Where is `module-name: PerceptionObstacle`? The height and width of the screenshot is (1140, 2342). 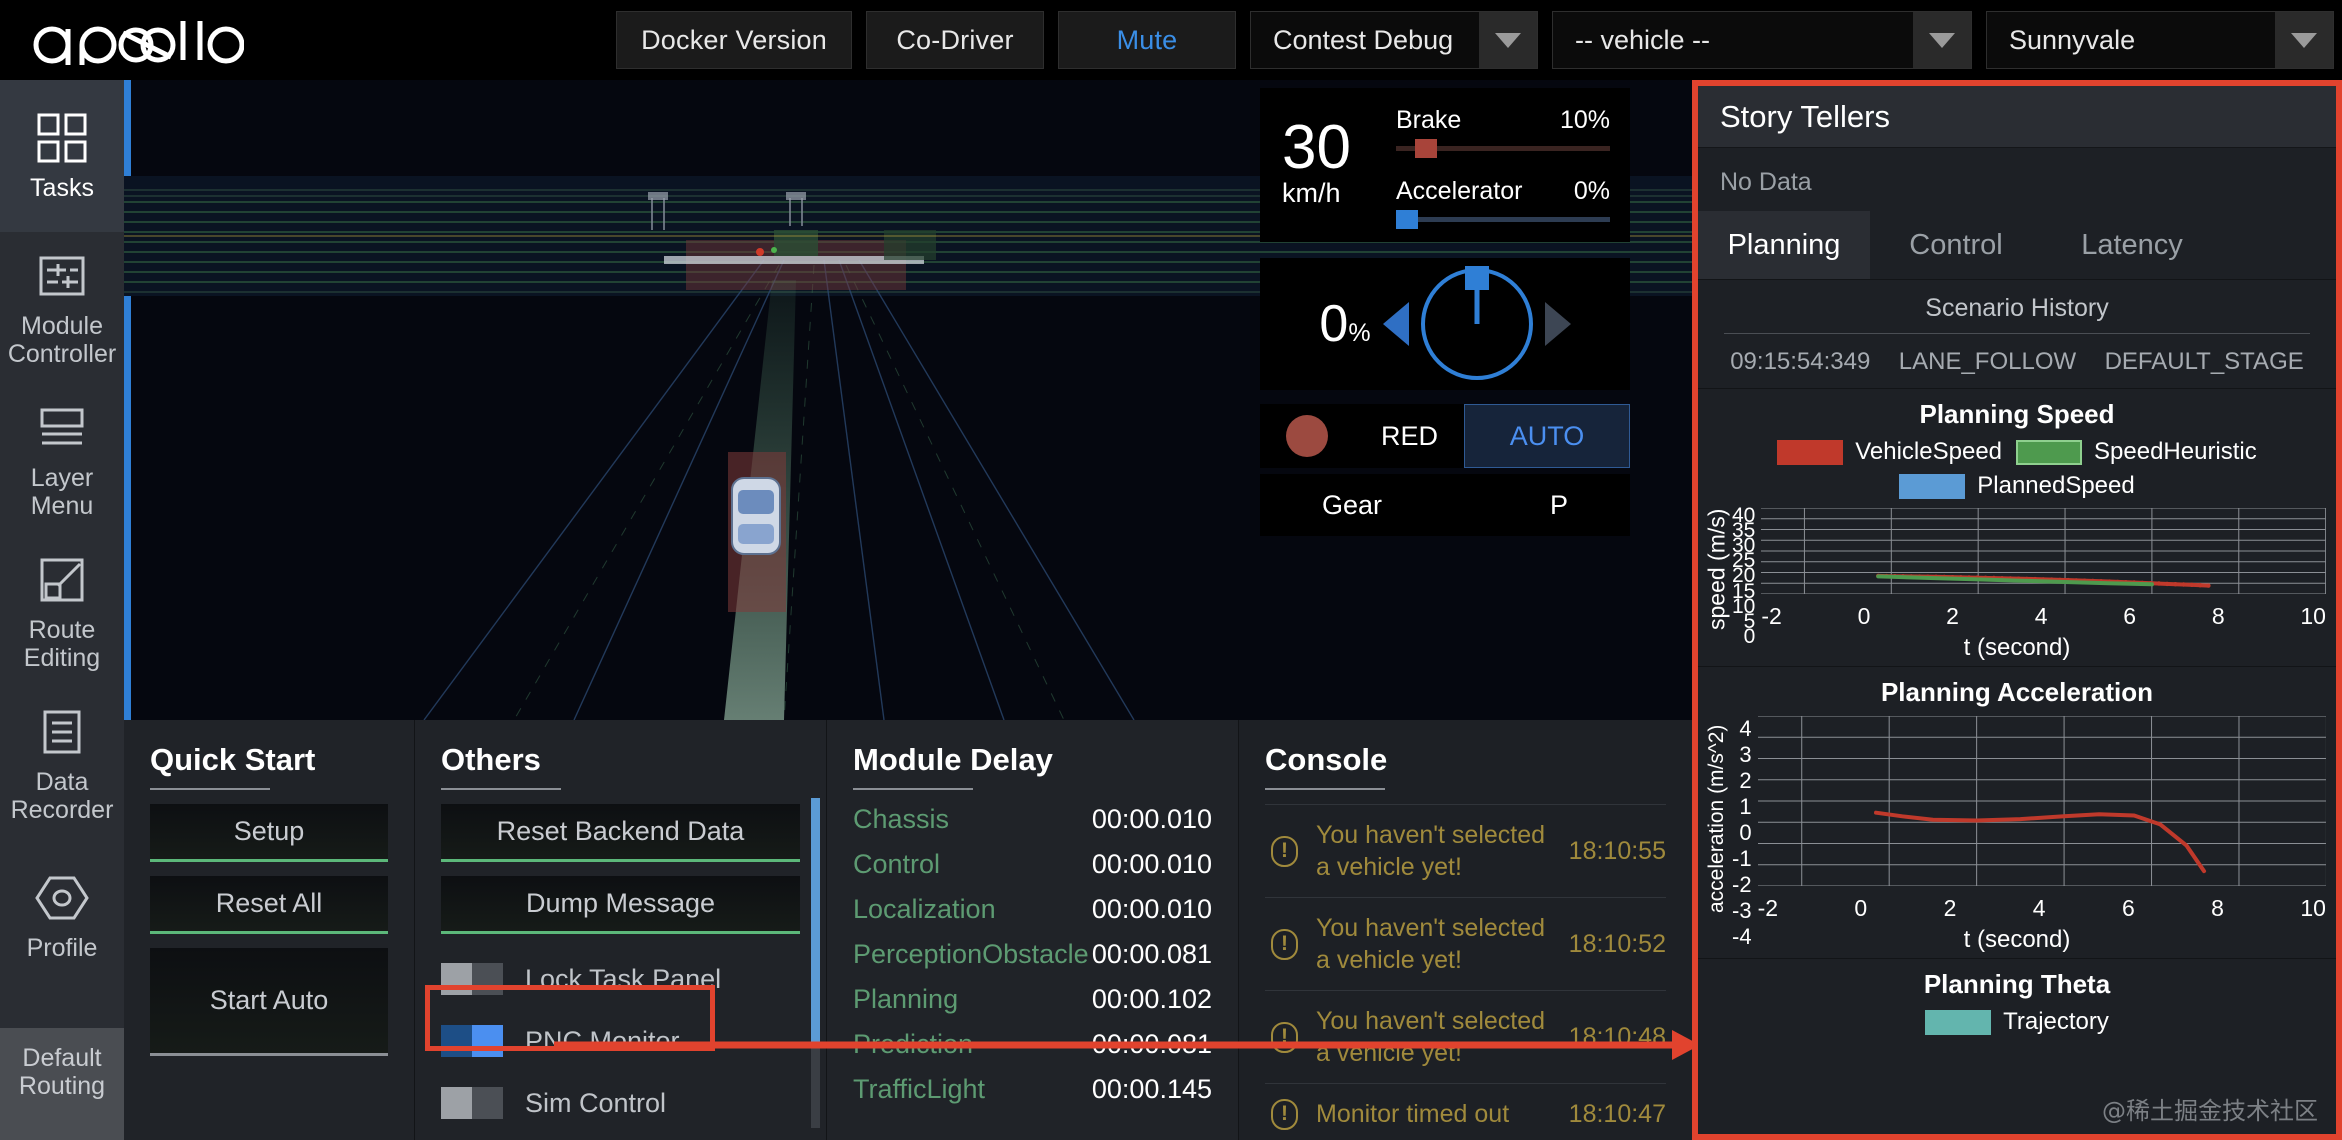 module-name: PerceptionObstacle is located at coordinates (971, 954).